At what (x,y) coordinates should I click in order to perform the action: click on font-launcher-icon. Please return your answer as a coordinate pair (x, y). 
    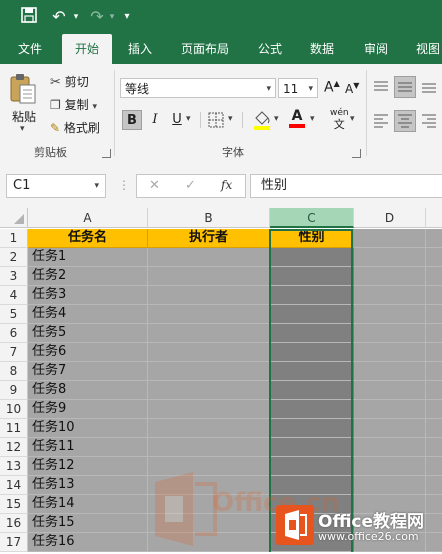
    Looking at the image, I should click on (356, 153).